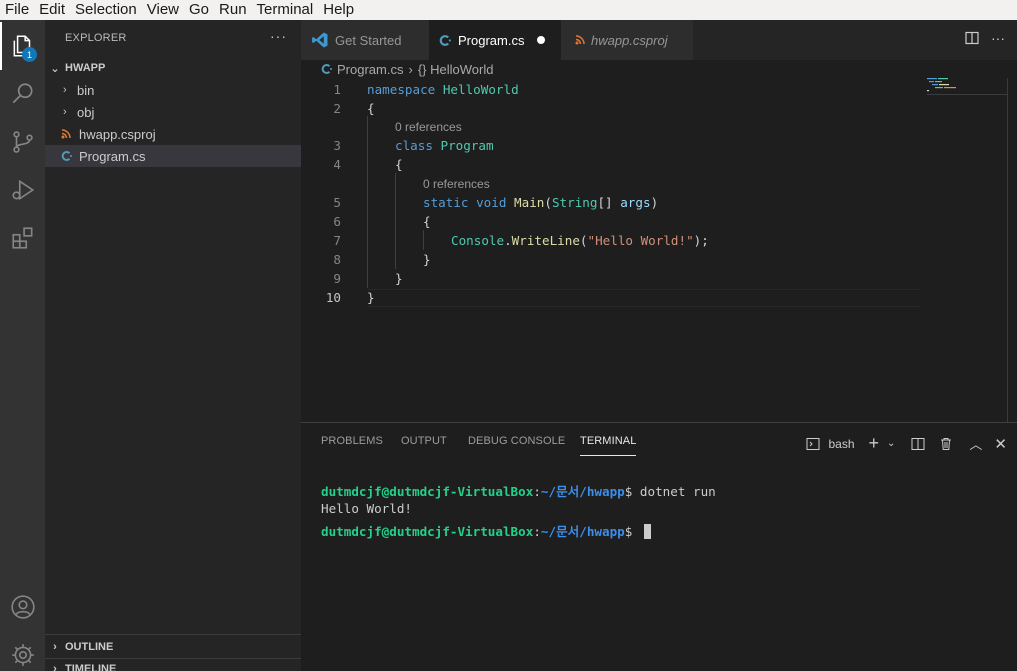 This screenshot has width=1017, height=671. What do you see at coordinates (446, 202) in the screenshot?
I see `keyword: static` at bounding box center [446, 202].